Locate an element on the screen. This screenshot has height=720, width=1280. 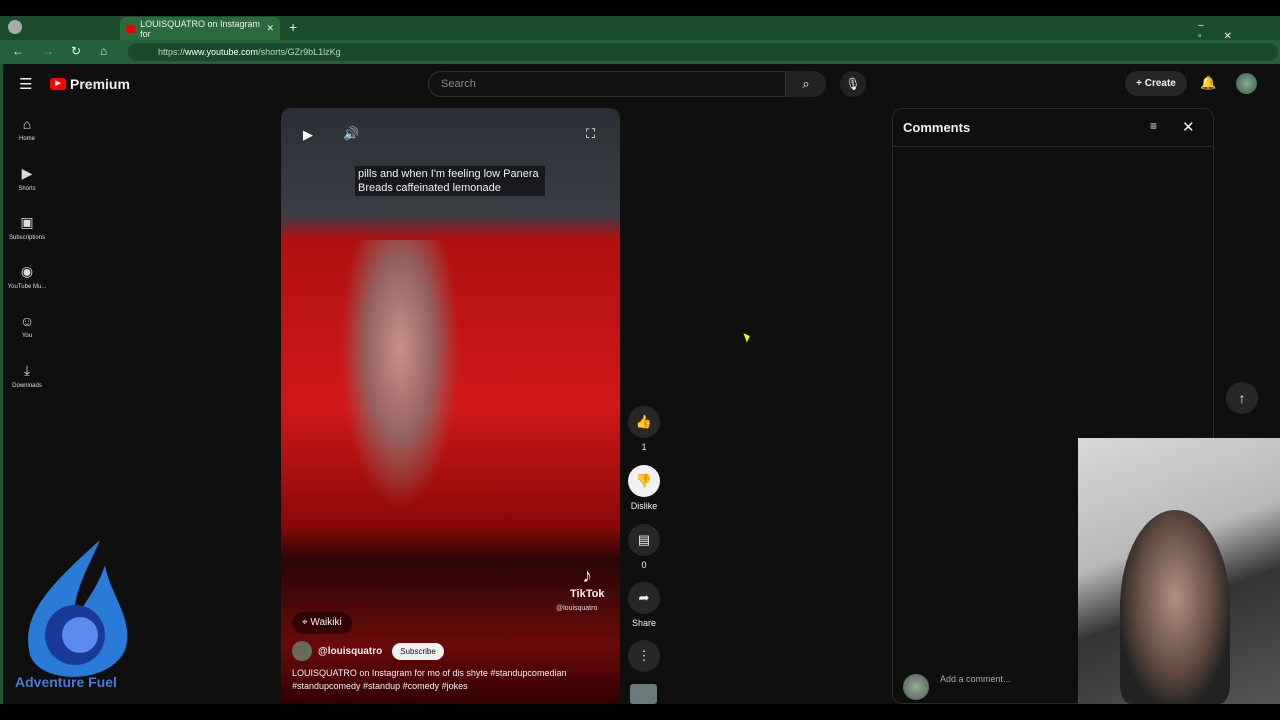
create-button: + Create is located at coordinates (1156, 83).